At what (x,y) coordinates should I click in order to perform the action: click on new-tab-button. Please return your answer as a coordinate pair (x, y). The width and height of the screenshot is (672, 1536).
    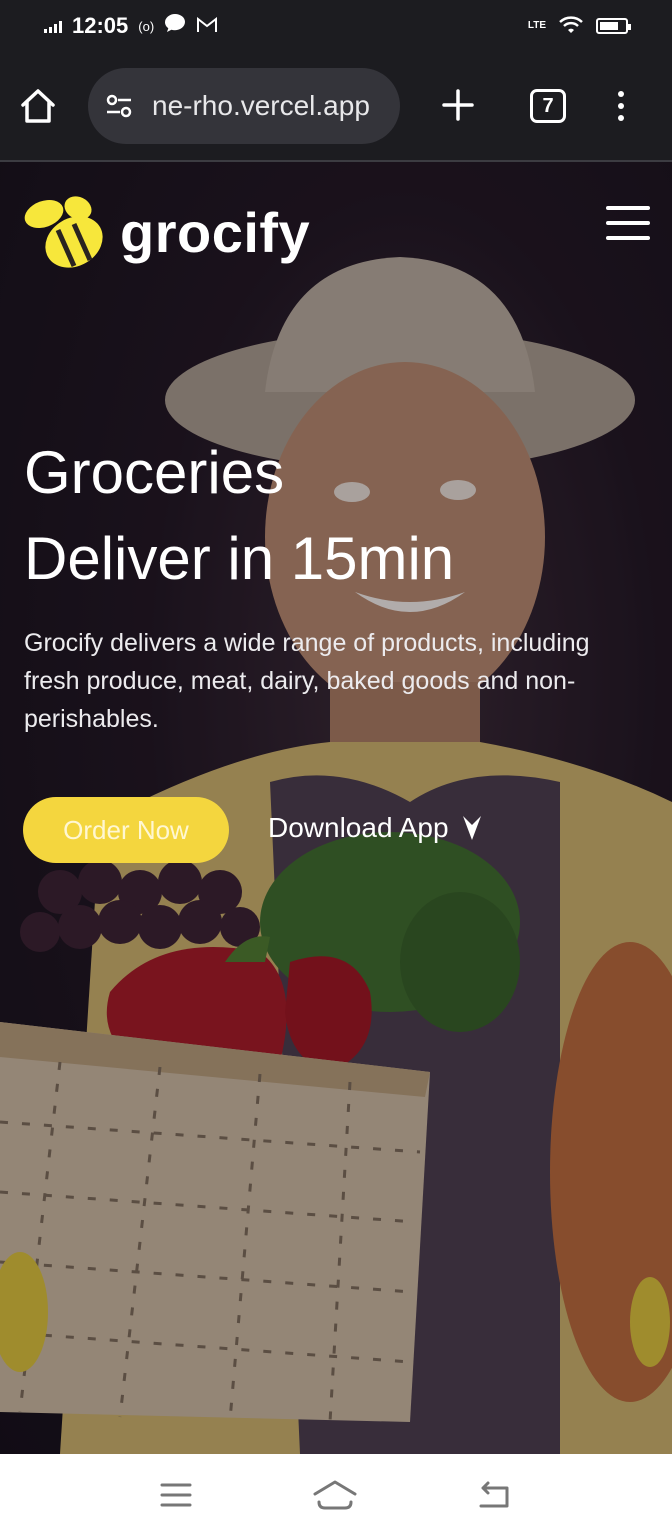
    Looking at the image, I should click on (458, 106).